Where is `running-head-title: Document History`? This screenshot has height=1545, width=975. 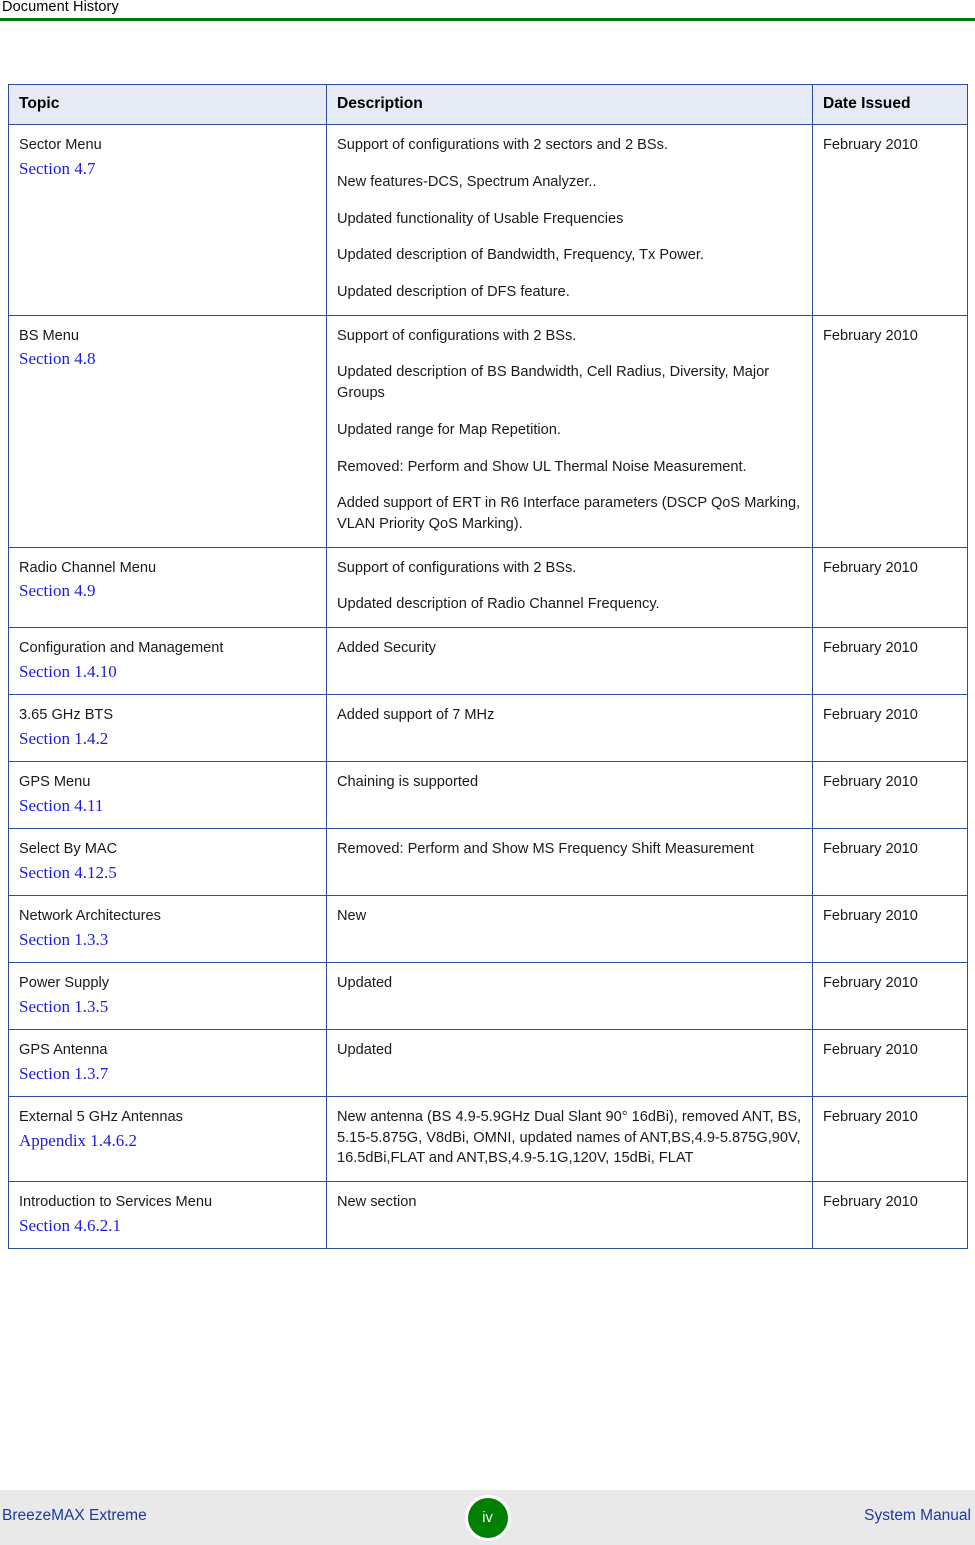
running-head-title: Document History is located at coordinates (60, 7).